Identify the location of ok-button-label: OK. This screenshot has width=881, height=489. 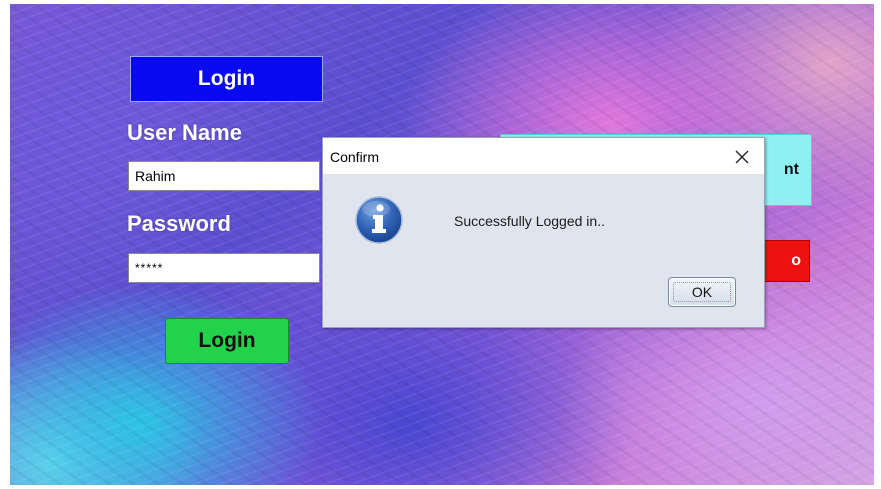
(702, 292).